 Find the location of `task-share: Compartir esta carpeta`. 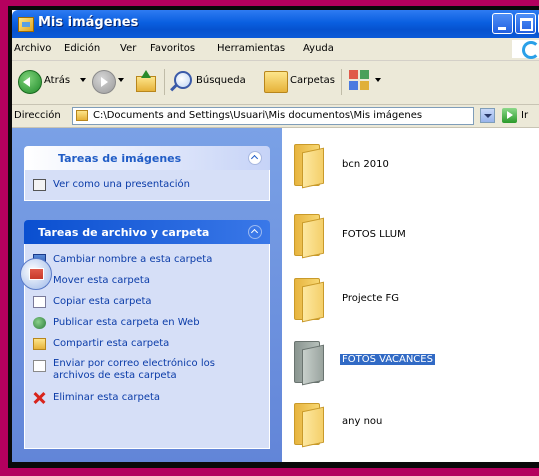

task-share: Compartir esta carpeta is located at coordinates (111, 343).